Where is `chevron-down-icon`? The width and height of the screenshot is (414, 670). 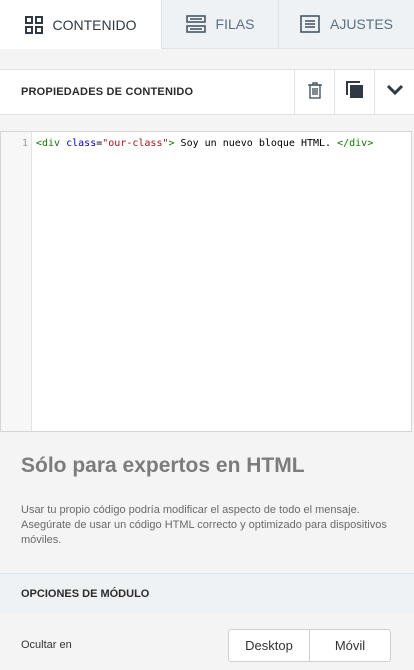 chevron-down-icon is located at coordinates (395, 92).